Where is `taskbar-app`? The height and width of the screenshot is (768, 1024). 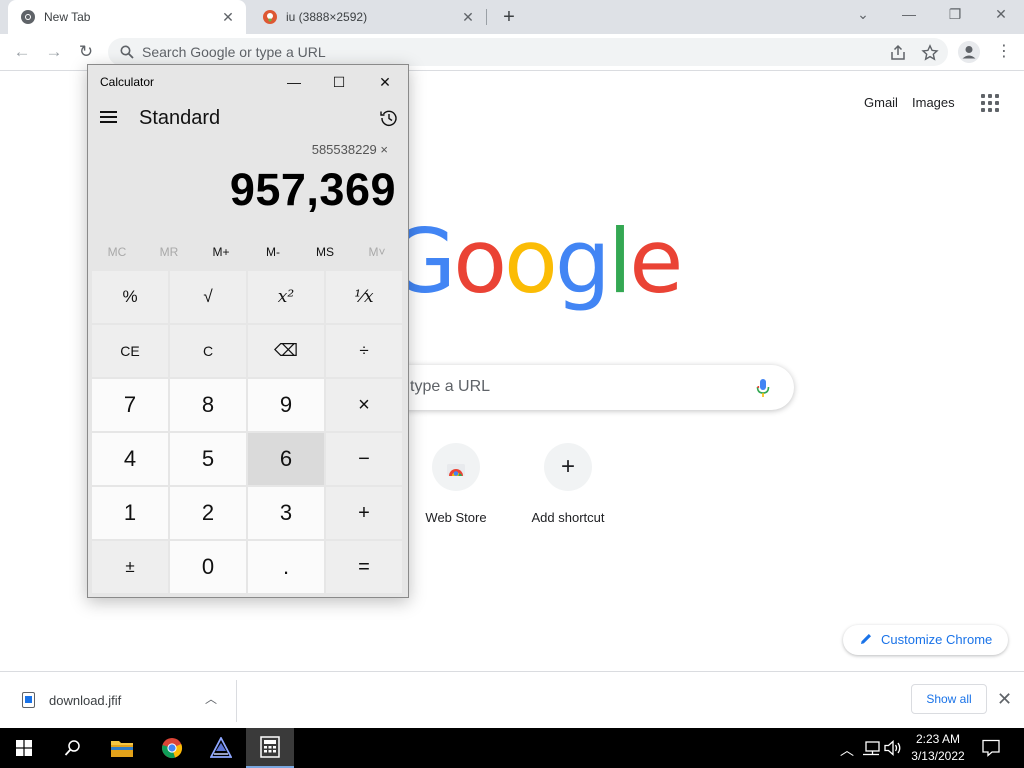 taskbar-app is located at coordinates (221, 748).